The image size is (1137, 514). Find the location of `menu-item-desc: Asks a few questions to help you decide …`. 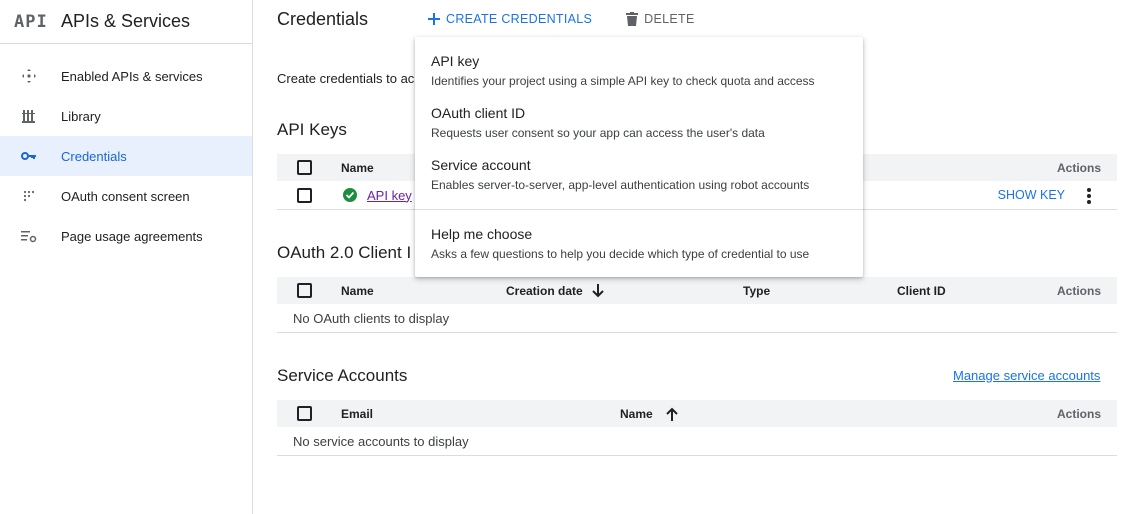

menu-item-desc: Asks a few questions to help you decide … is located at coordinates (620, 254).